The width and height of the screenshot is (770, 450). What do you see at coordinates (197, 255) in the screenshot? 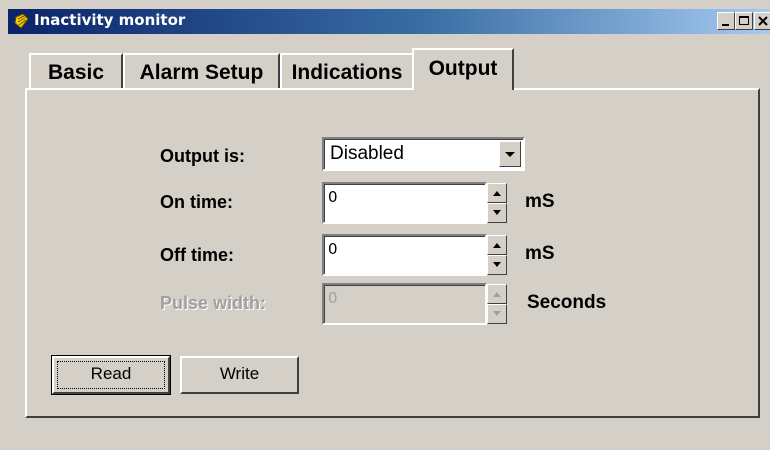
I see `off-time-label: Off time:` at bounding box center [197, 255].